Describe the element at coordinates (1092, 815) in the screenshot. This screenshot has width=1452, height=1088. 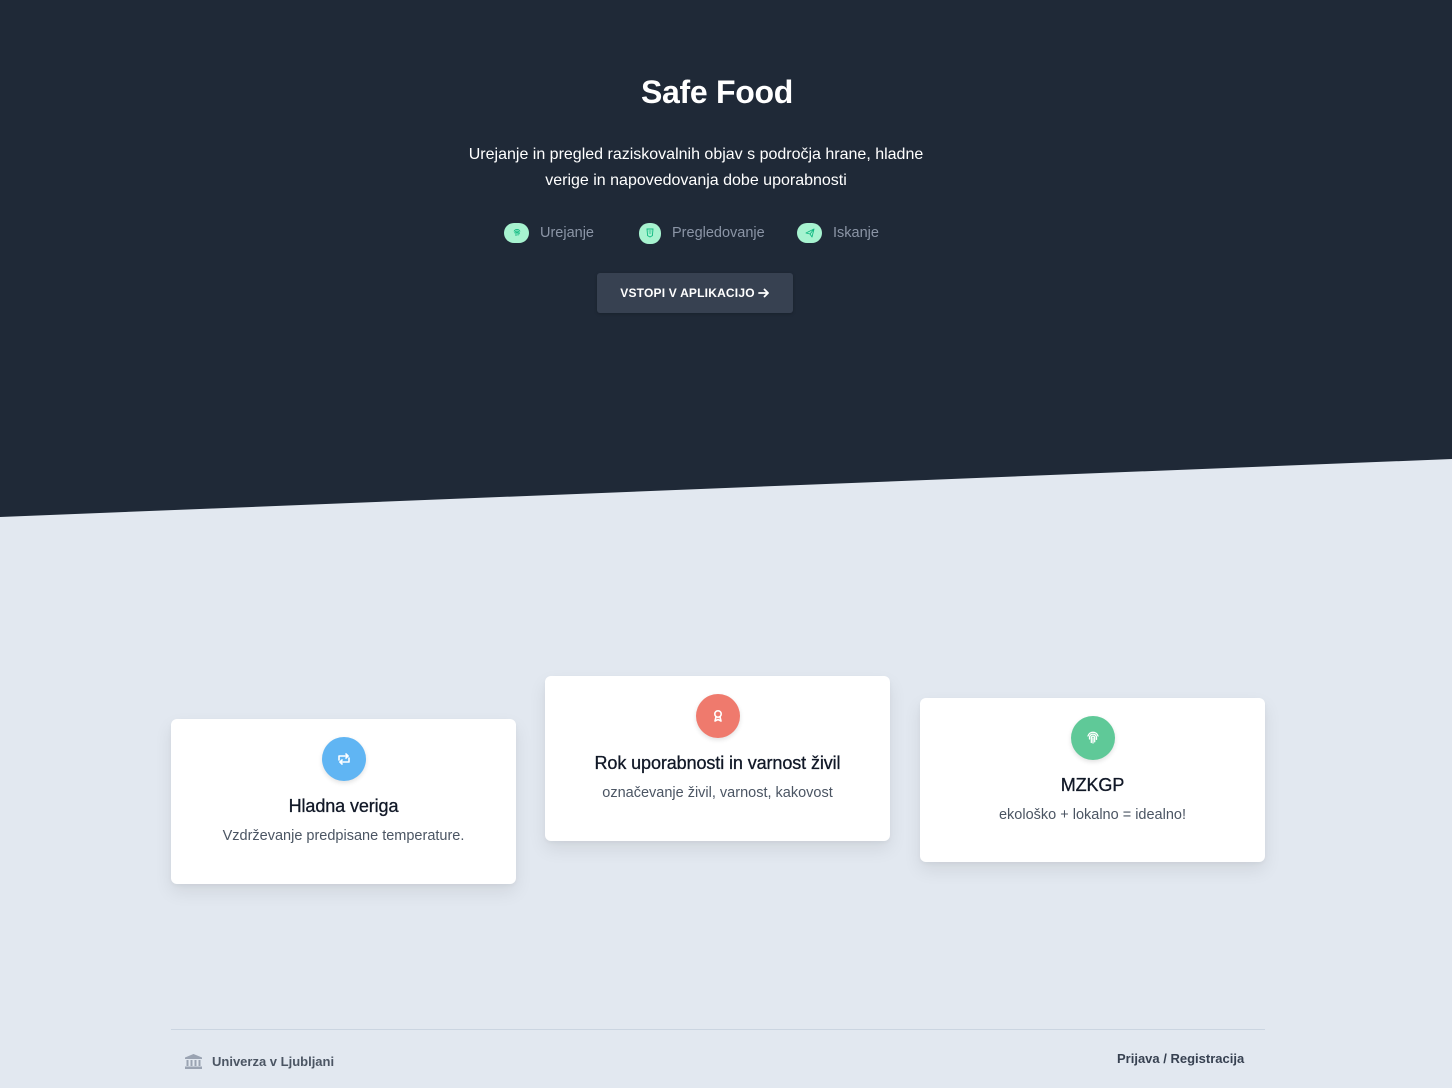
I see `card-text: ekološko + lokalno = idealno!` at that location.